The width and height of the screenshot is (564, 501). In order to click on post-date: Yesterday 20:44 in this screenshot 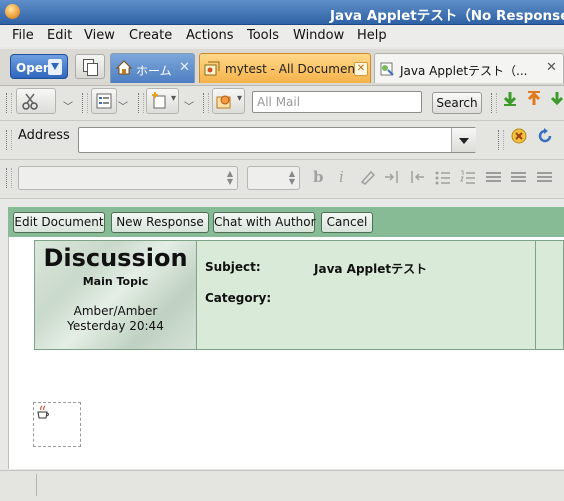, I will do `click(115, 326)`.